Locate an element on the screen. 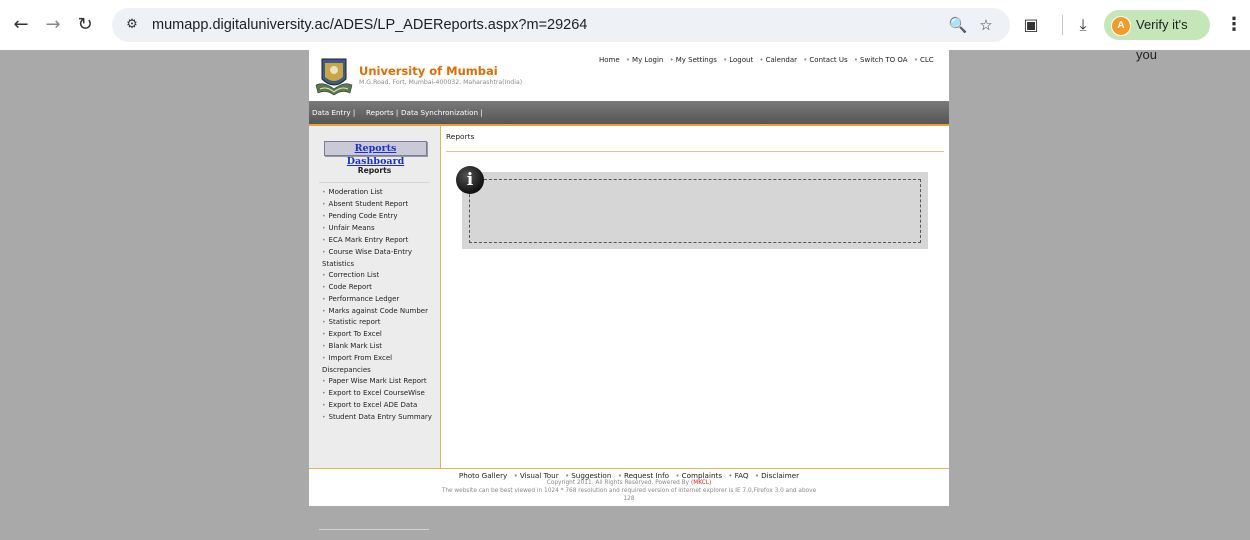 This screenshot has height=540, width=1250. university-logo-icon is located at coordinates (334, 77).